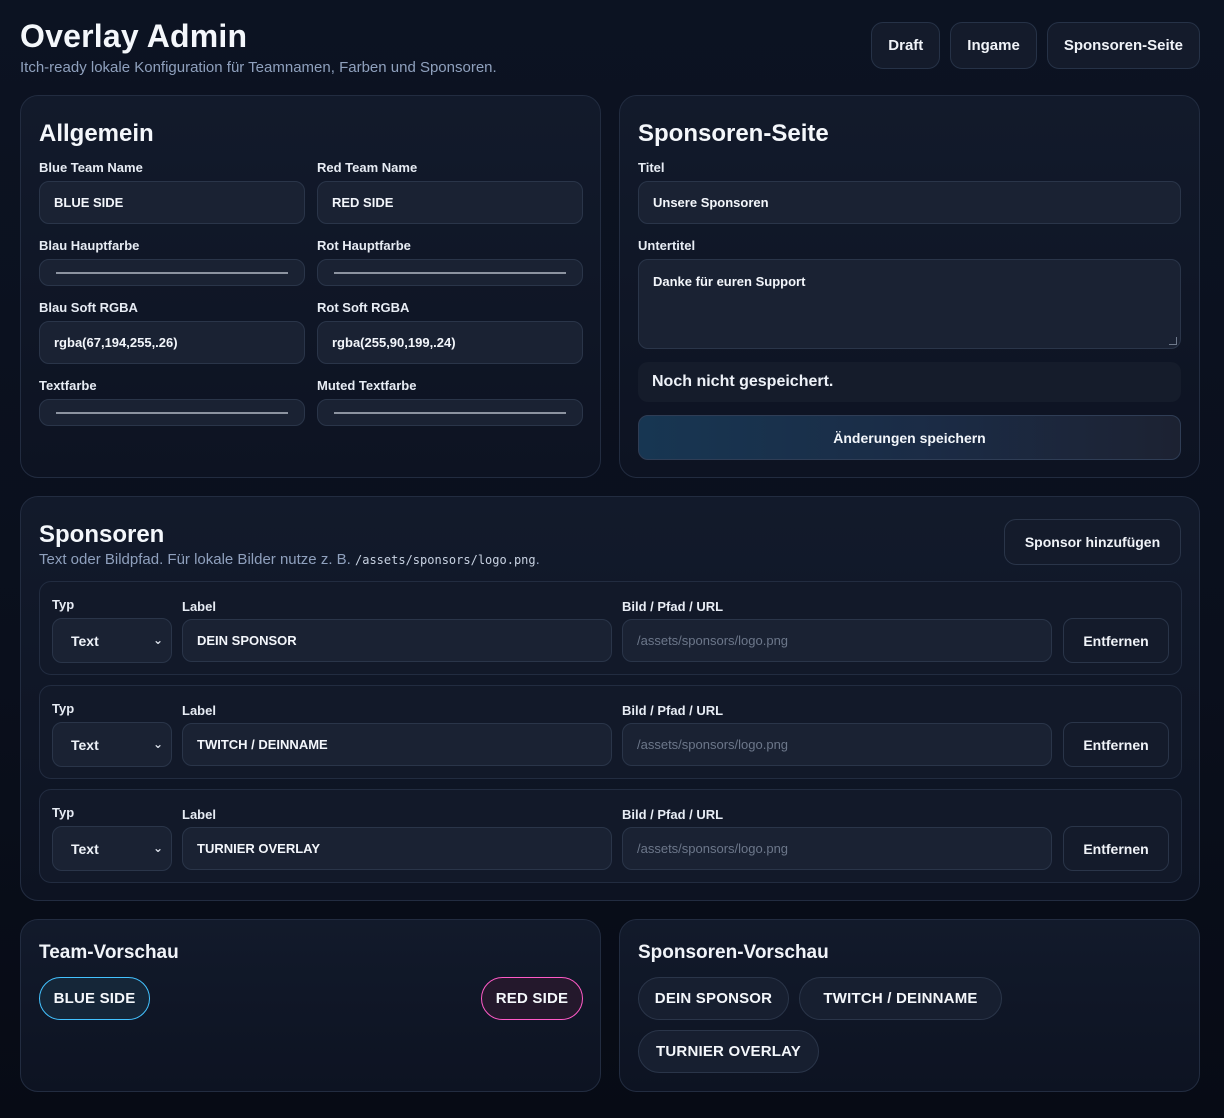 The width and height of the screenshot is (1224, 1118). Describe the element at coordinates (667, 245) in the screenshot. I see `sponsor-page-subtitle-label: Untertitel` at that location.